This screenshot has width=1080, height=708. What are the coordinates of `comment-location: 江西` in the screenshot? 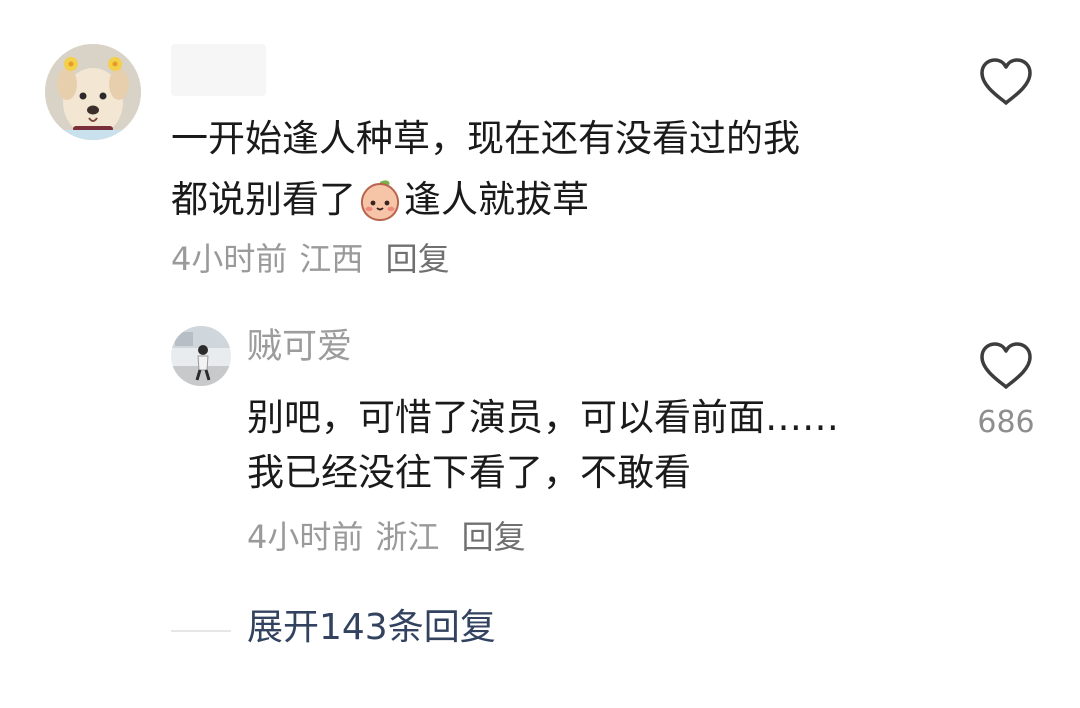 It's located at (331, 259).